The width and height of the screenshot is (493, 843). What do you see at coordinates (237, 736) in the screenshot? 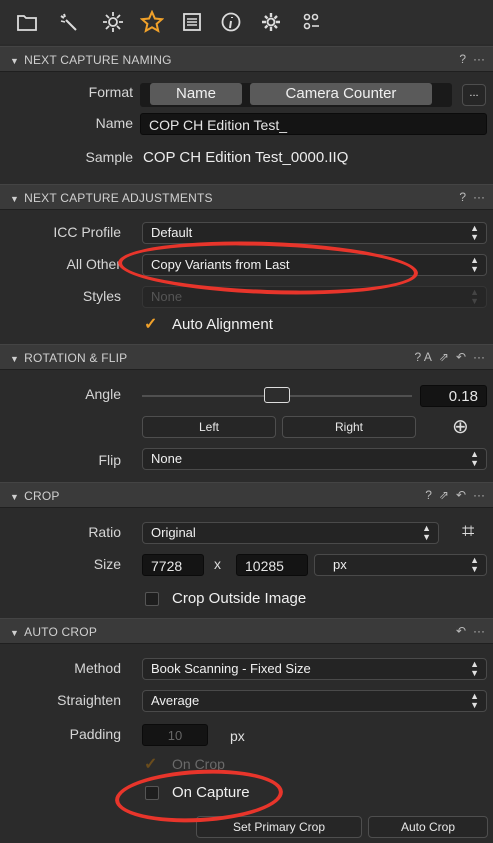
I see `padding-unit: px` at bounding box center [237, 736].